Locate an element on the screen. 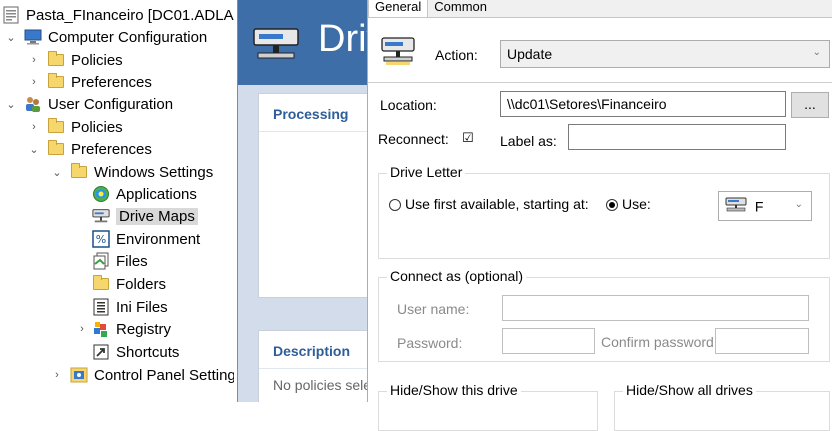 The image size is (832, 431). header-banner: Drive Maps is located at coordinates (302, 42).